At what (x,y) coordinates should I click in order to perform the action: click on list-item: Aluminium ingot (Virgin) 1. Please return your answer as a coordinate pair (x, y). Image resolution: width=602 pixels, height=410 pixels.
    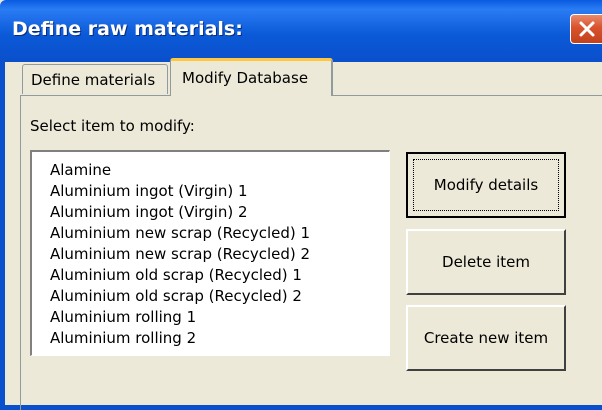
    Looking at the image, I should click on (205, 191).